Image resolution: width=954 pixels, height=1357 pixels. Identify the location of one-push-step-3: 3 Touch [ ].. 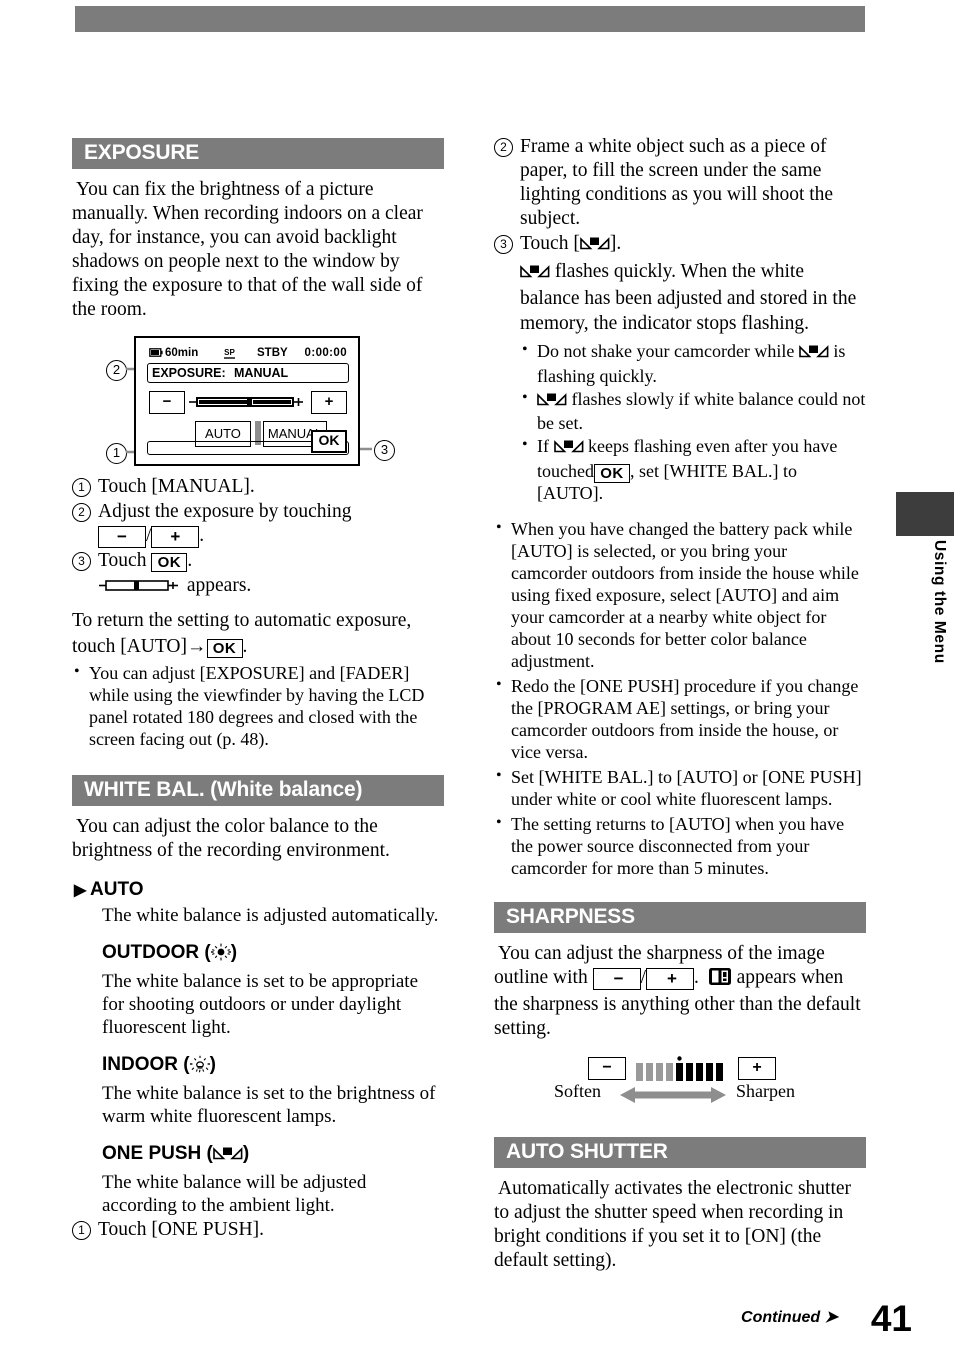
(680, 245).